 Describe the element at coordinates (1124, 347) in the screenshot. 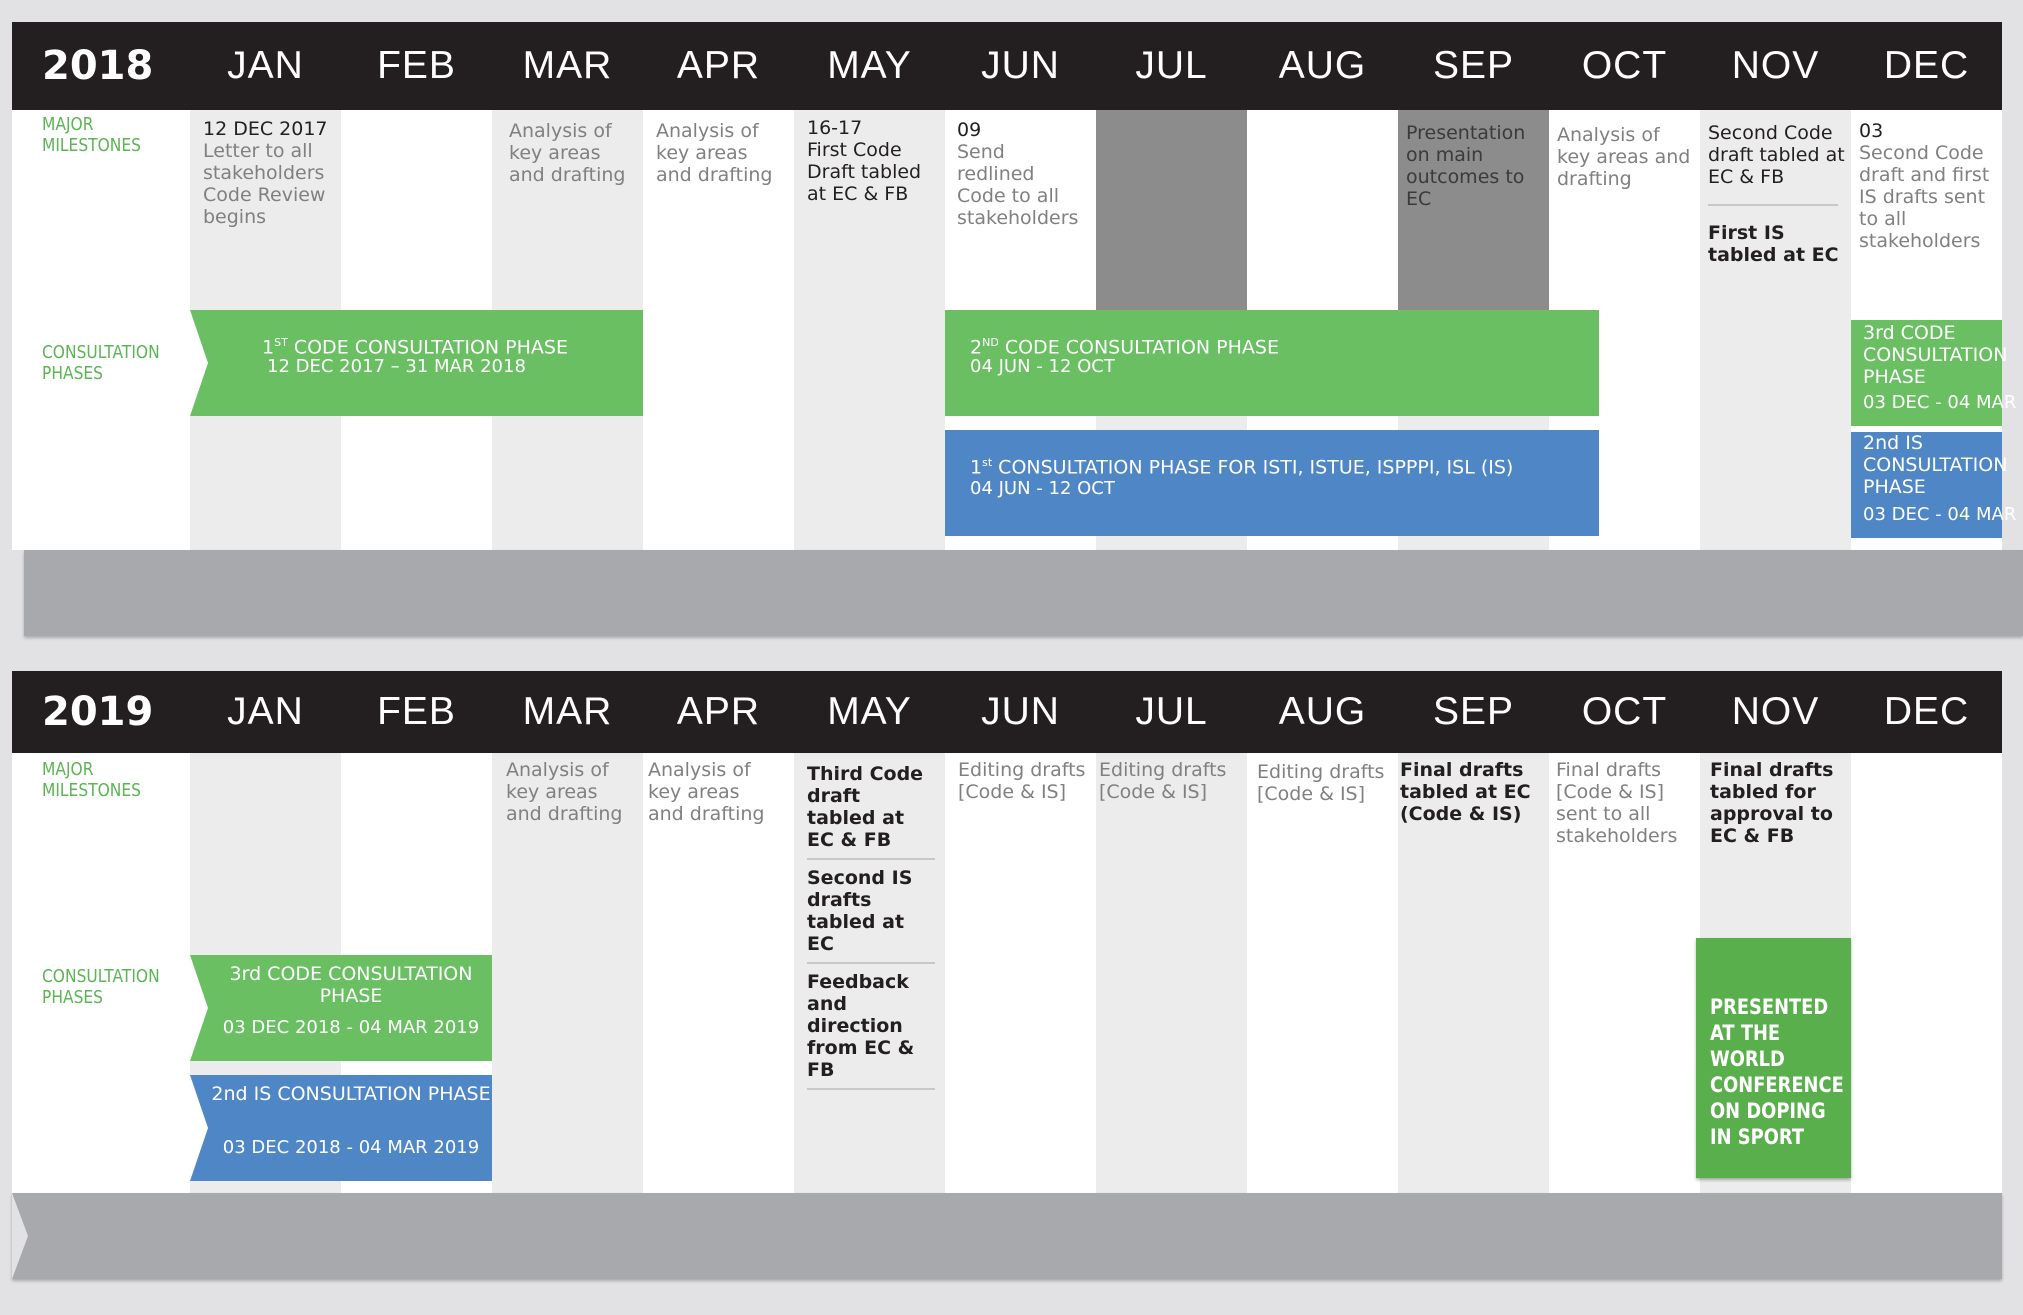

I see `phase-code-2-title: 2ND CODE CONSULTATION PHASE` at that location.